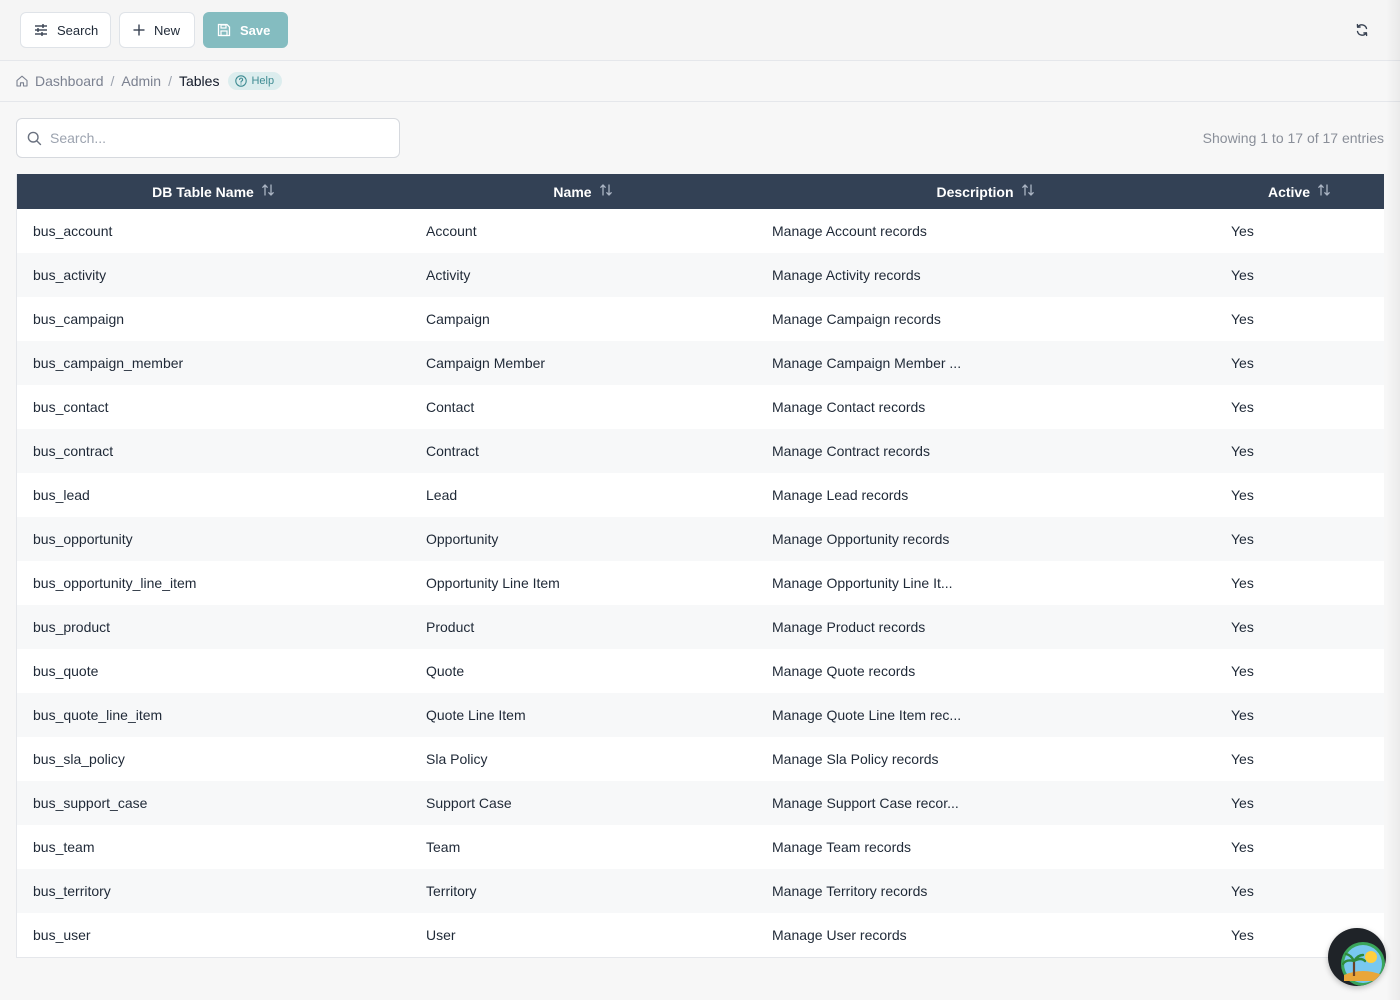 This screenshot has height=1000, width=1400. I want to click on cell-name: User, so click(441, 935).